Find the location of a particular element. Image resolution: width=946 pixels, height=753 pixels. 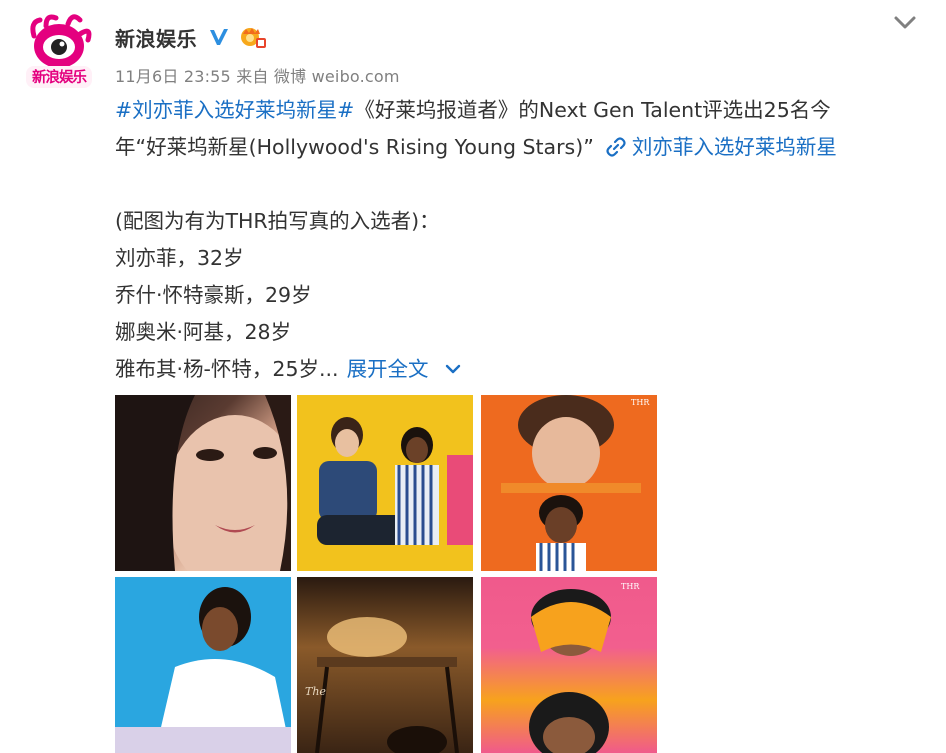

photo-pink-portrait: THR is located at coordinates (569, 665).